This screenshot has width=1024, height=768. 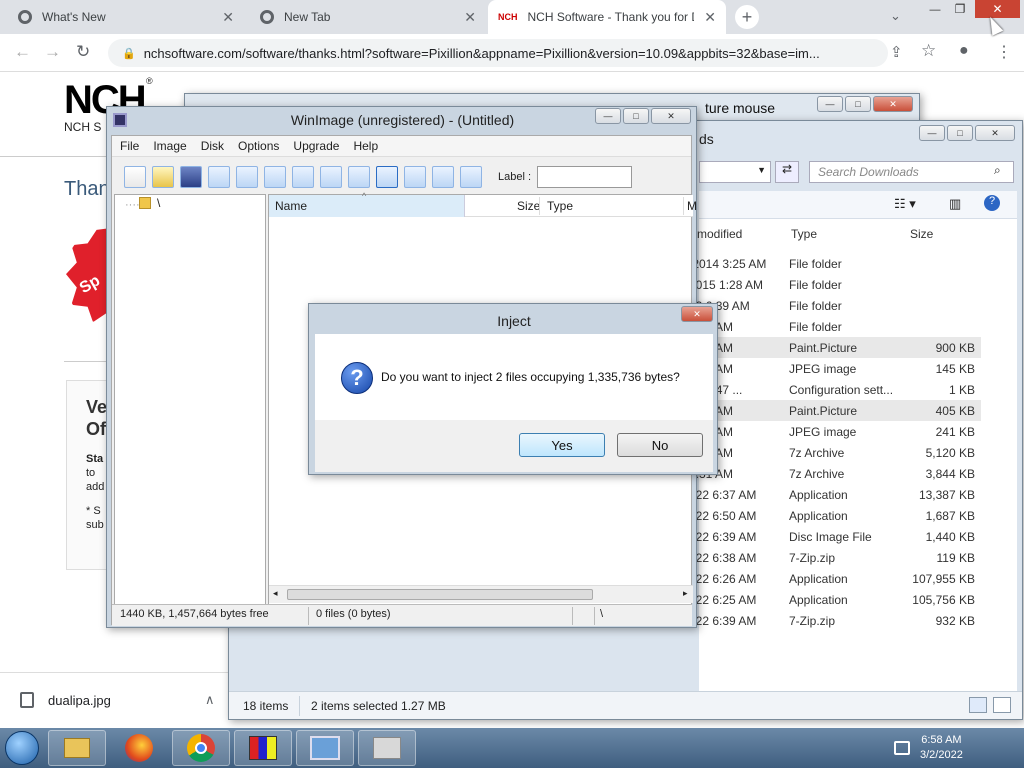 I want to click on reload-icon: ↻, so click(x=83, y=52).